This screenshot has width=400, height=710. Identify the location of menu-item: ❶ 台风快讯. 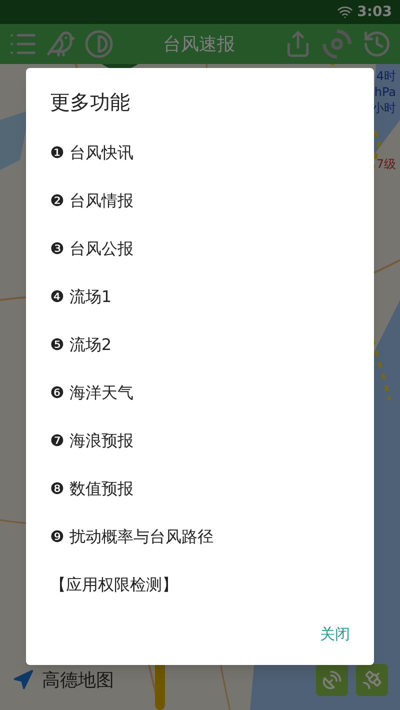
(200, 153).